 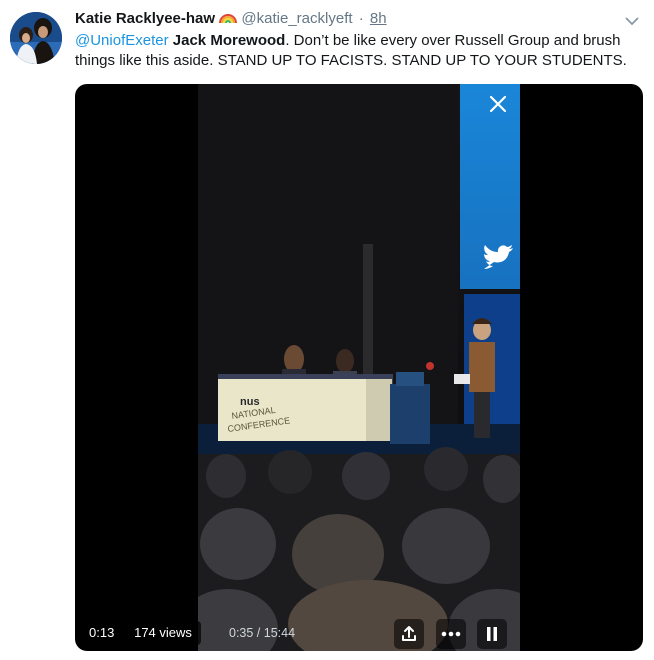 I want to click on pause-icon, so click(x=492, y=634).